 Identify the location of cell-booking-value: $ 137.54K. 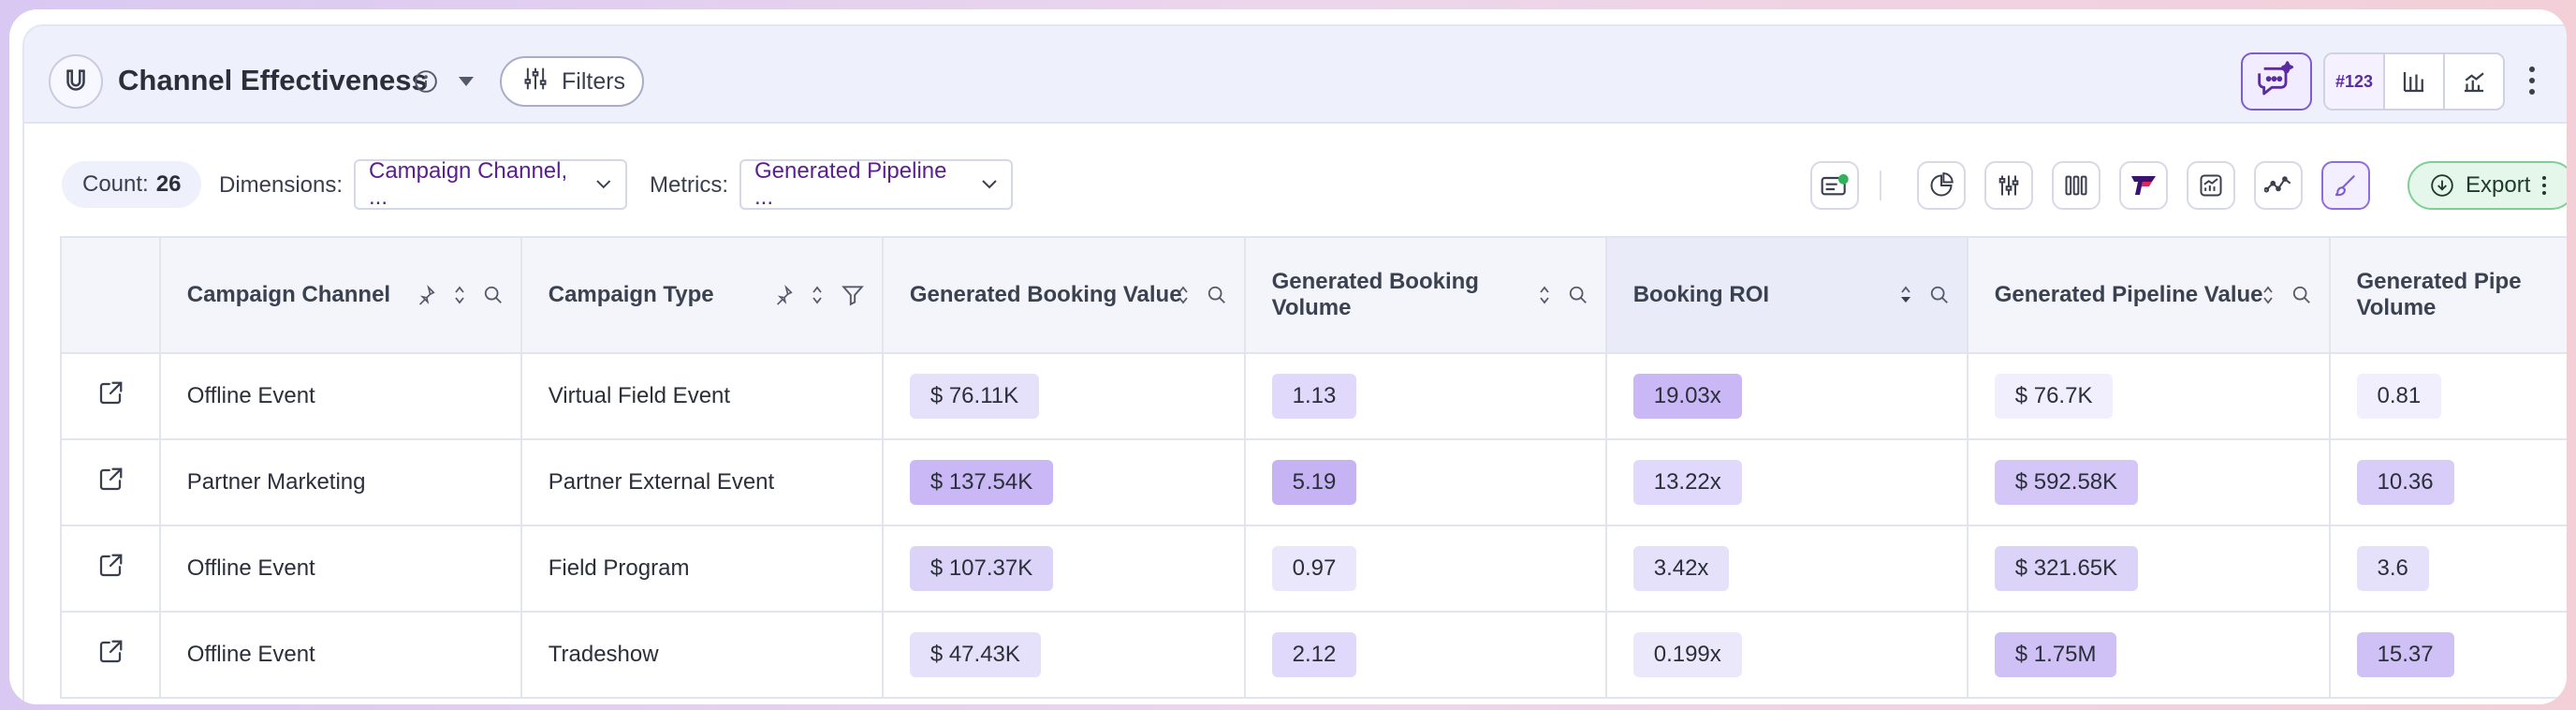
(1063, 482).